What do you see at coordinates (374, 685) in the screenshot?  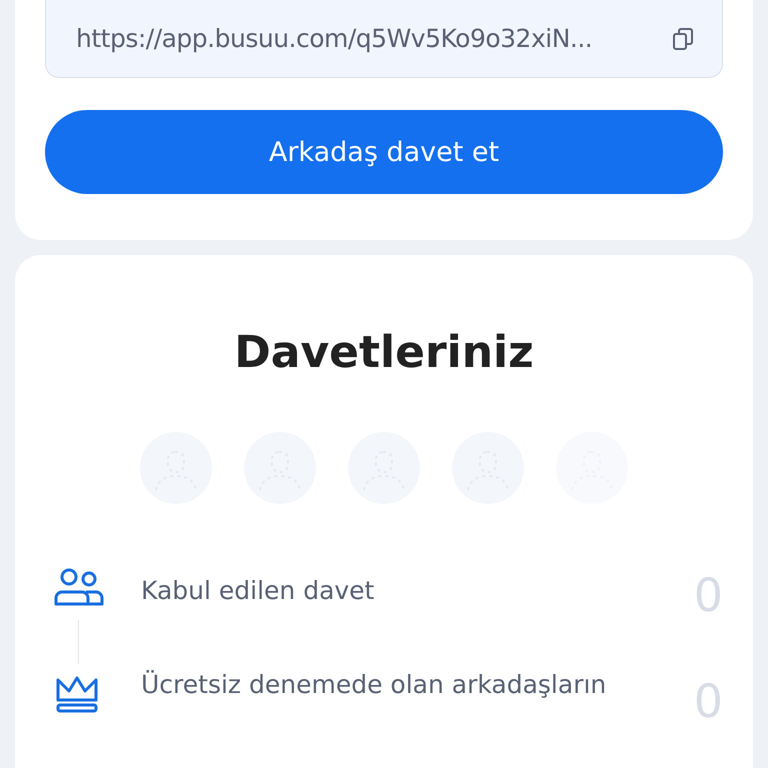 I see `stat-label: Ücretsiz denemede olan arkadaşların` at bounding box center [374, 685].